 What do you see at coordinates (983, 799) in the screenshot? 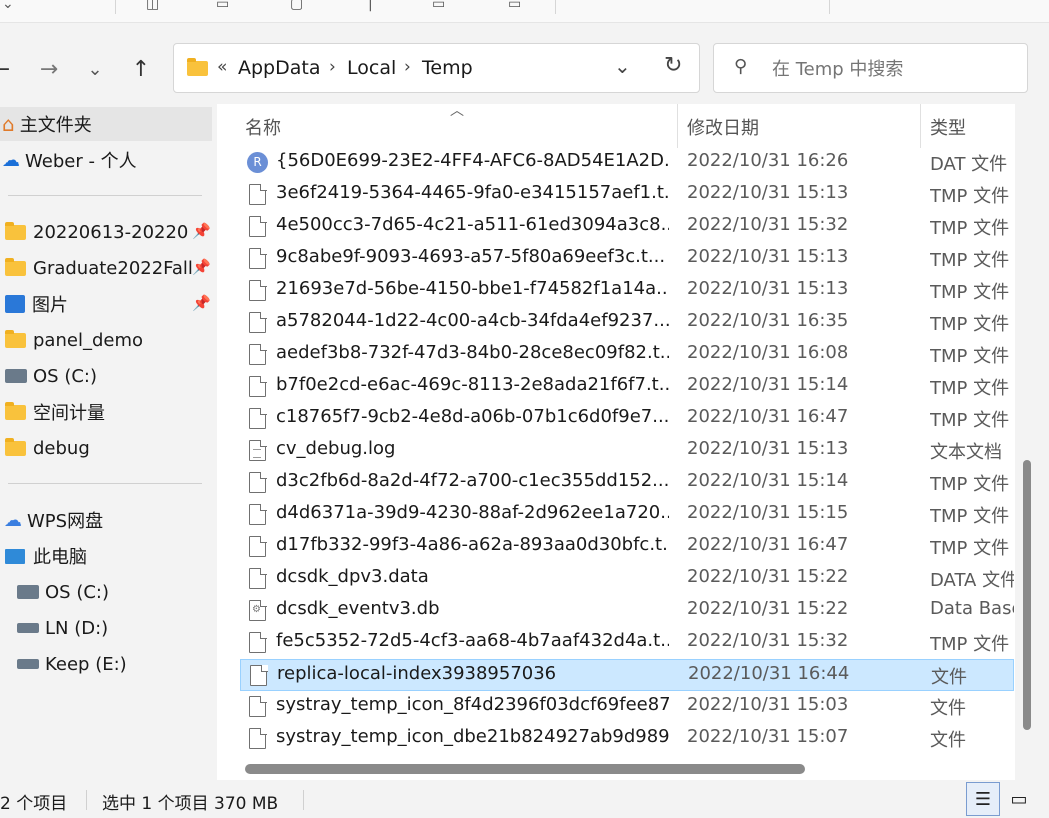
I see `details-view-button: ☰` at bounding box center [983, 799].